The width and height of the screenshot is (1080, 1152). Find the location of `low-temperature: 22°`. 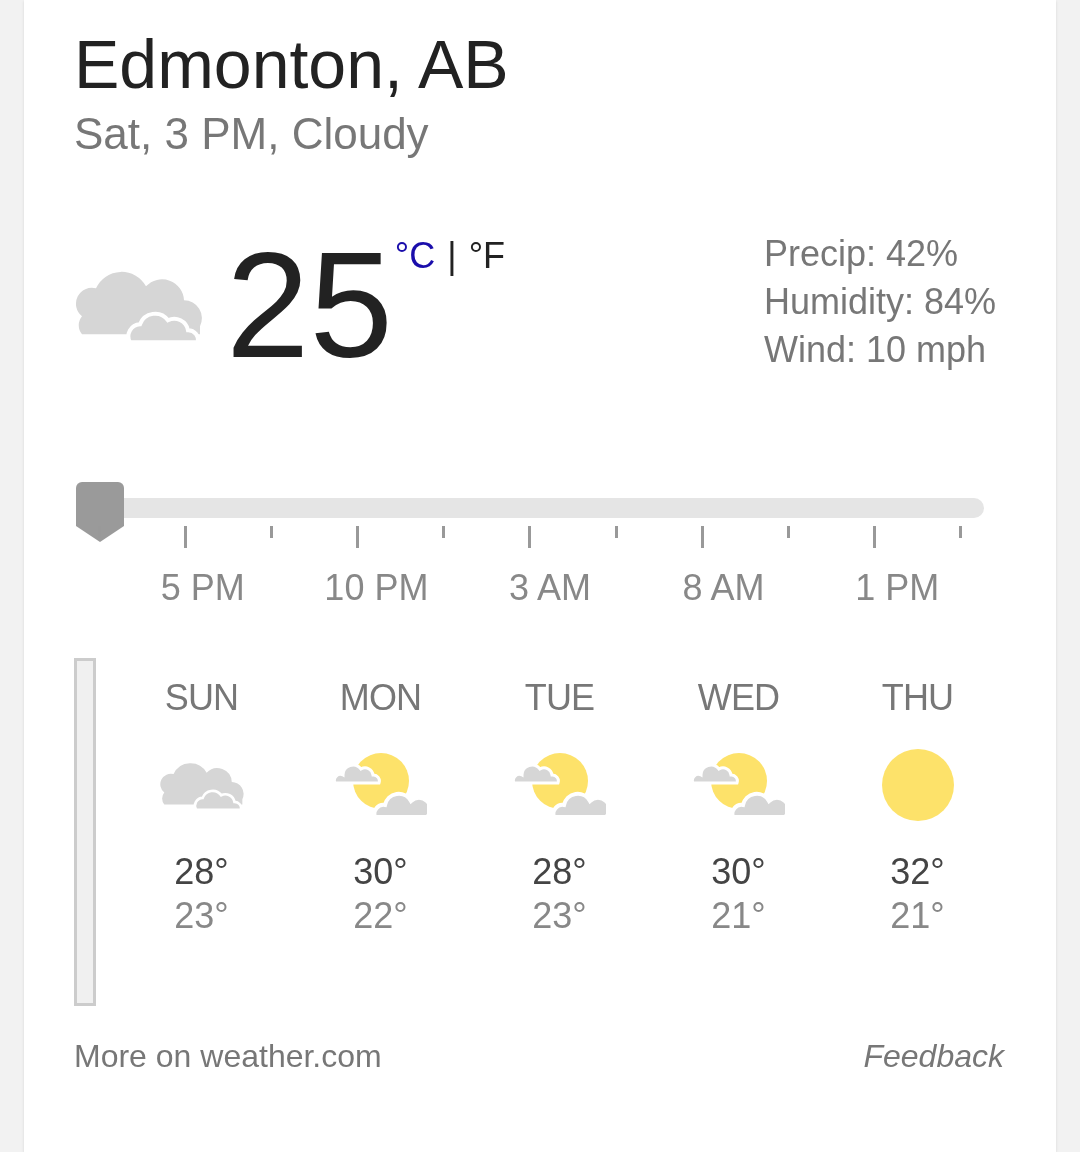

low-temperature: 22° is located at coordinates (380, 916).